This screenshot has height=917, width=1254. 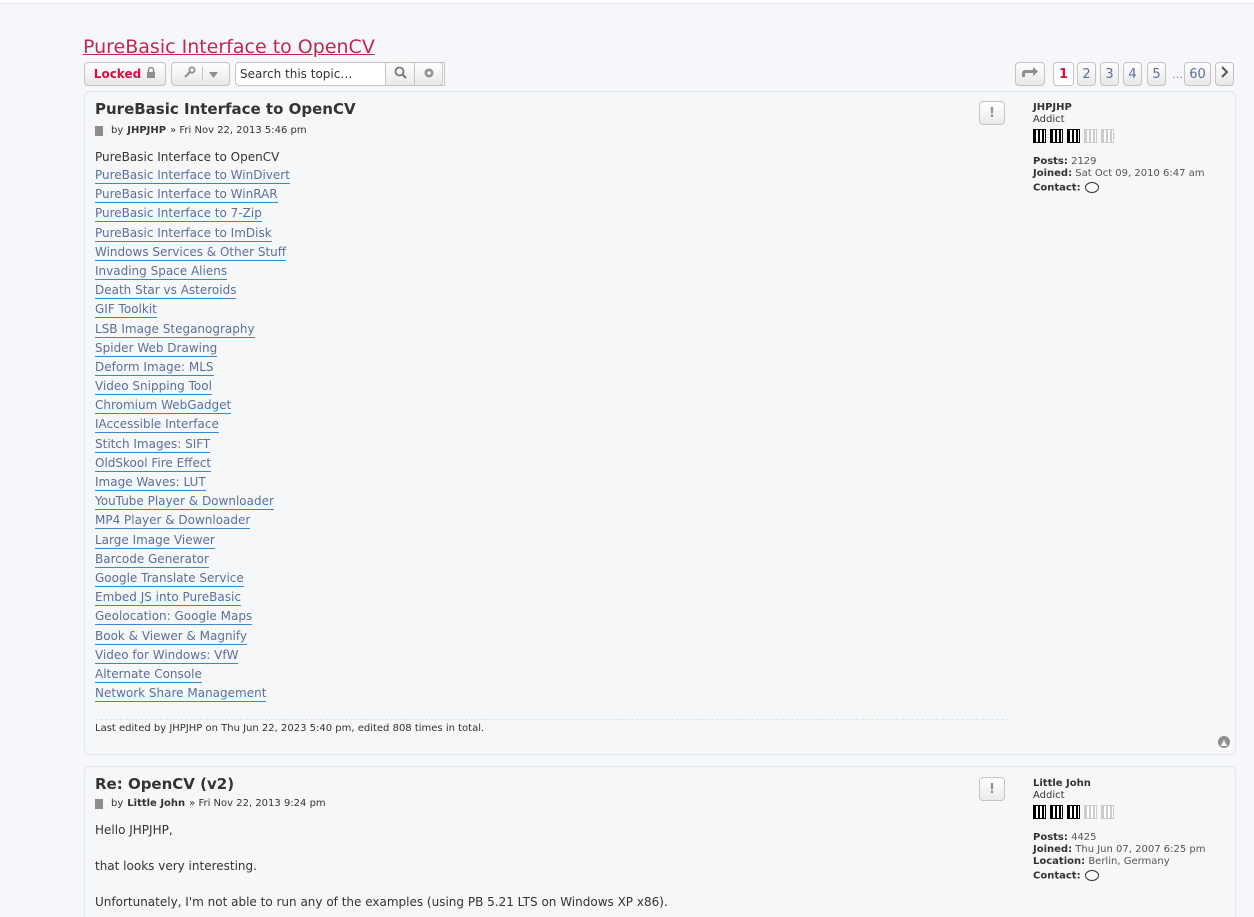 What do you see at coordinates (1156, 74) in the screenshot?
I see `page-5-button: 5` at bounding box center [1156, 74].